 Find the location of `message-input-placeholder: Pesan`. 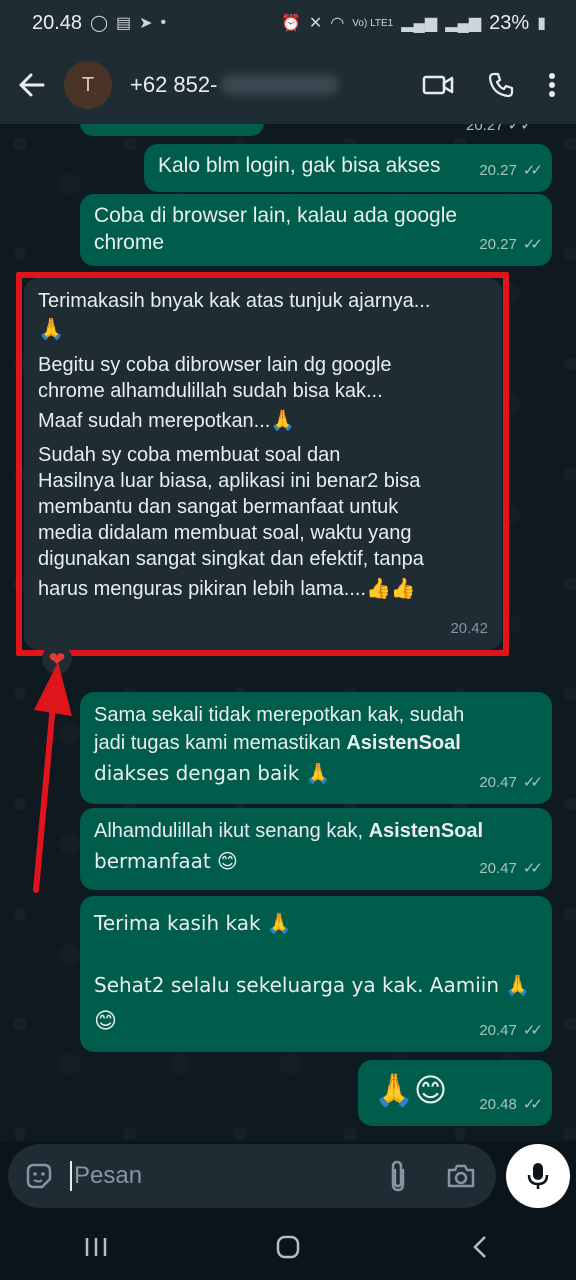

message-input-placeholder: Pesan is located at coordinates (108, 1175).